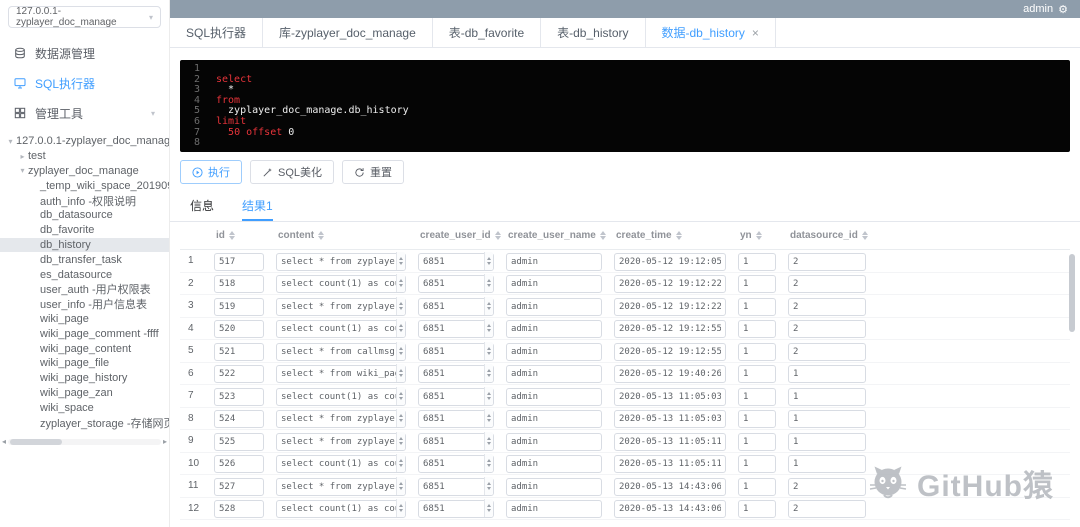 The width and height of the screenshot is (1080, 527). I want to click on execute-button: 执行, so click(211, 172).